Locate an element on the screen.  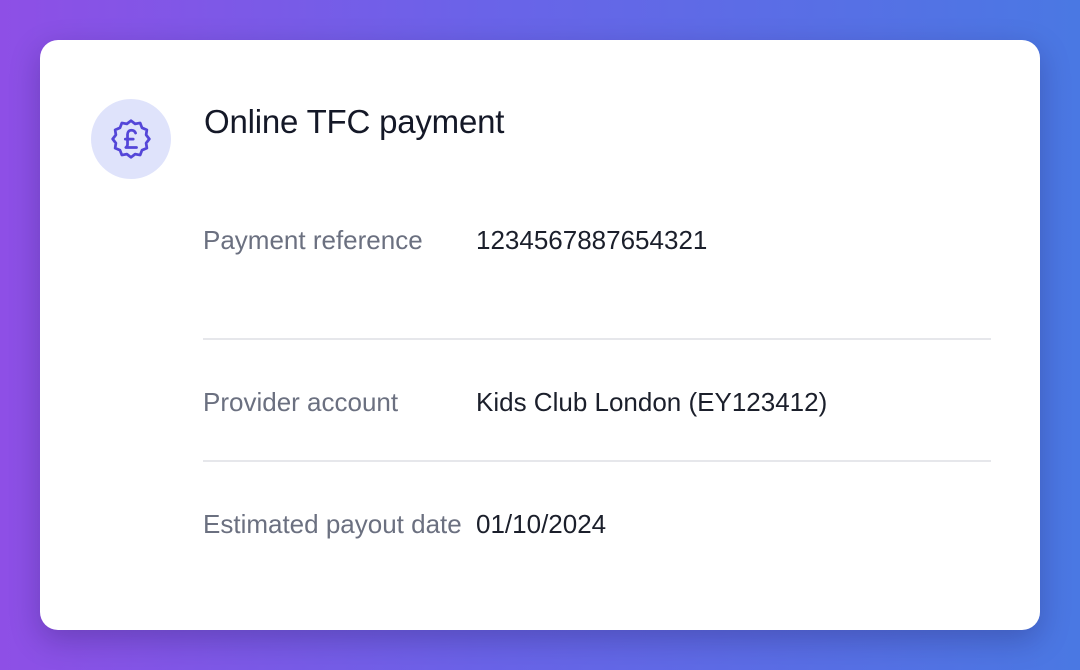
estimated-payout-date-label: Estimated payout date is located at coordinates (332, 524).